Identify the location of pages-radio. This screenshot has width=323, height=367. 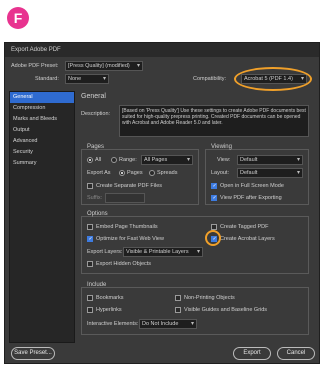
(122, 173).